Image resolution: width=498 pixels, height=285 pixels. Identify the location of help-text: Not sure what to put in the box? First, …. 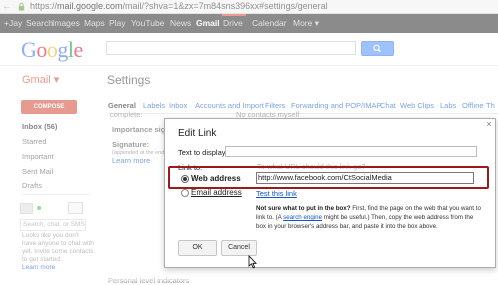
(370, 217).